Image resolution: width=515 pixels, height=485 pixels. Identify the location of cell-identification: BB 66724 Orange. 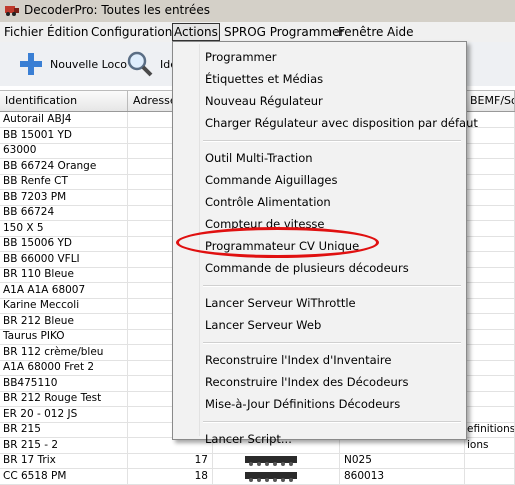
(64, 166).